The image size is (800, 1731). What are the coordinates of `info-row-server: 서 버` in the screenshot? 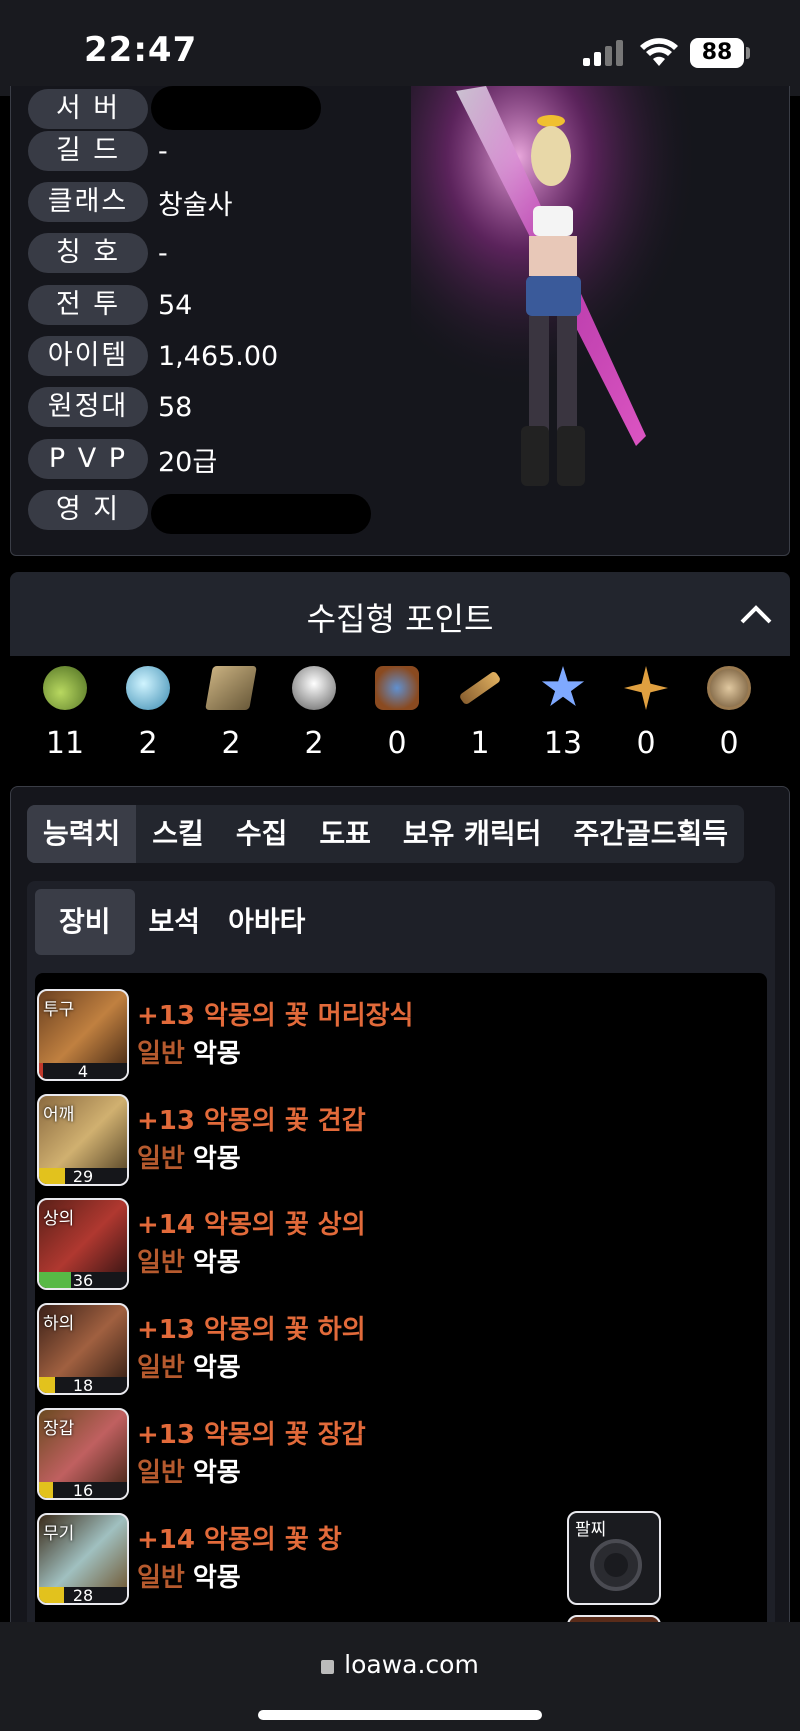 It's located at (93, 109).